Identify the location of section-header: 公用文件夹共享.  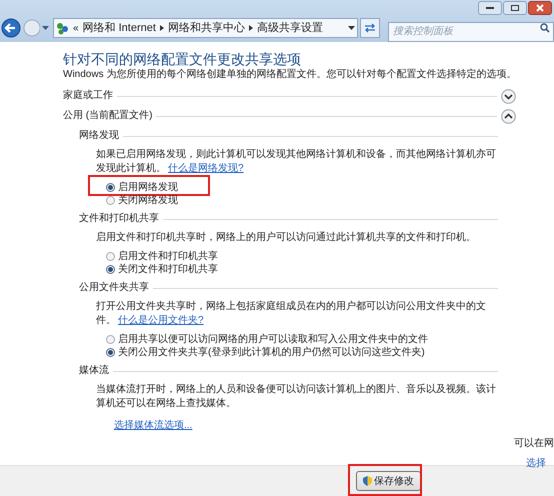
(114, 288).